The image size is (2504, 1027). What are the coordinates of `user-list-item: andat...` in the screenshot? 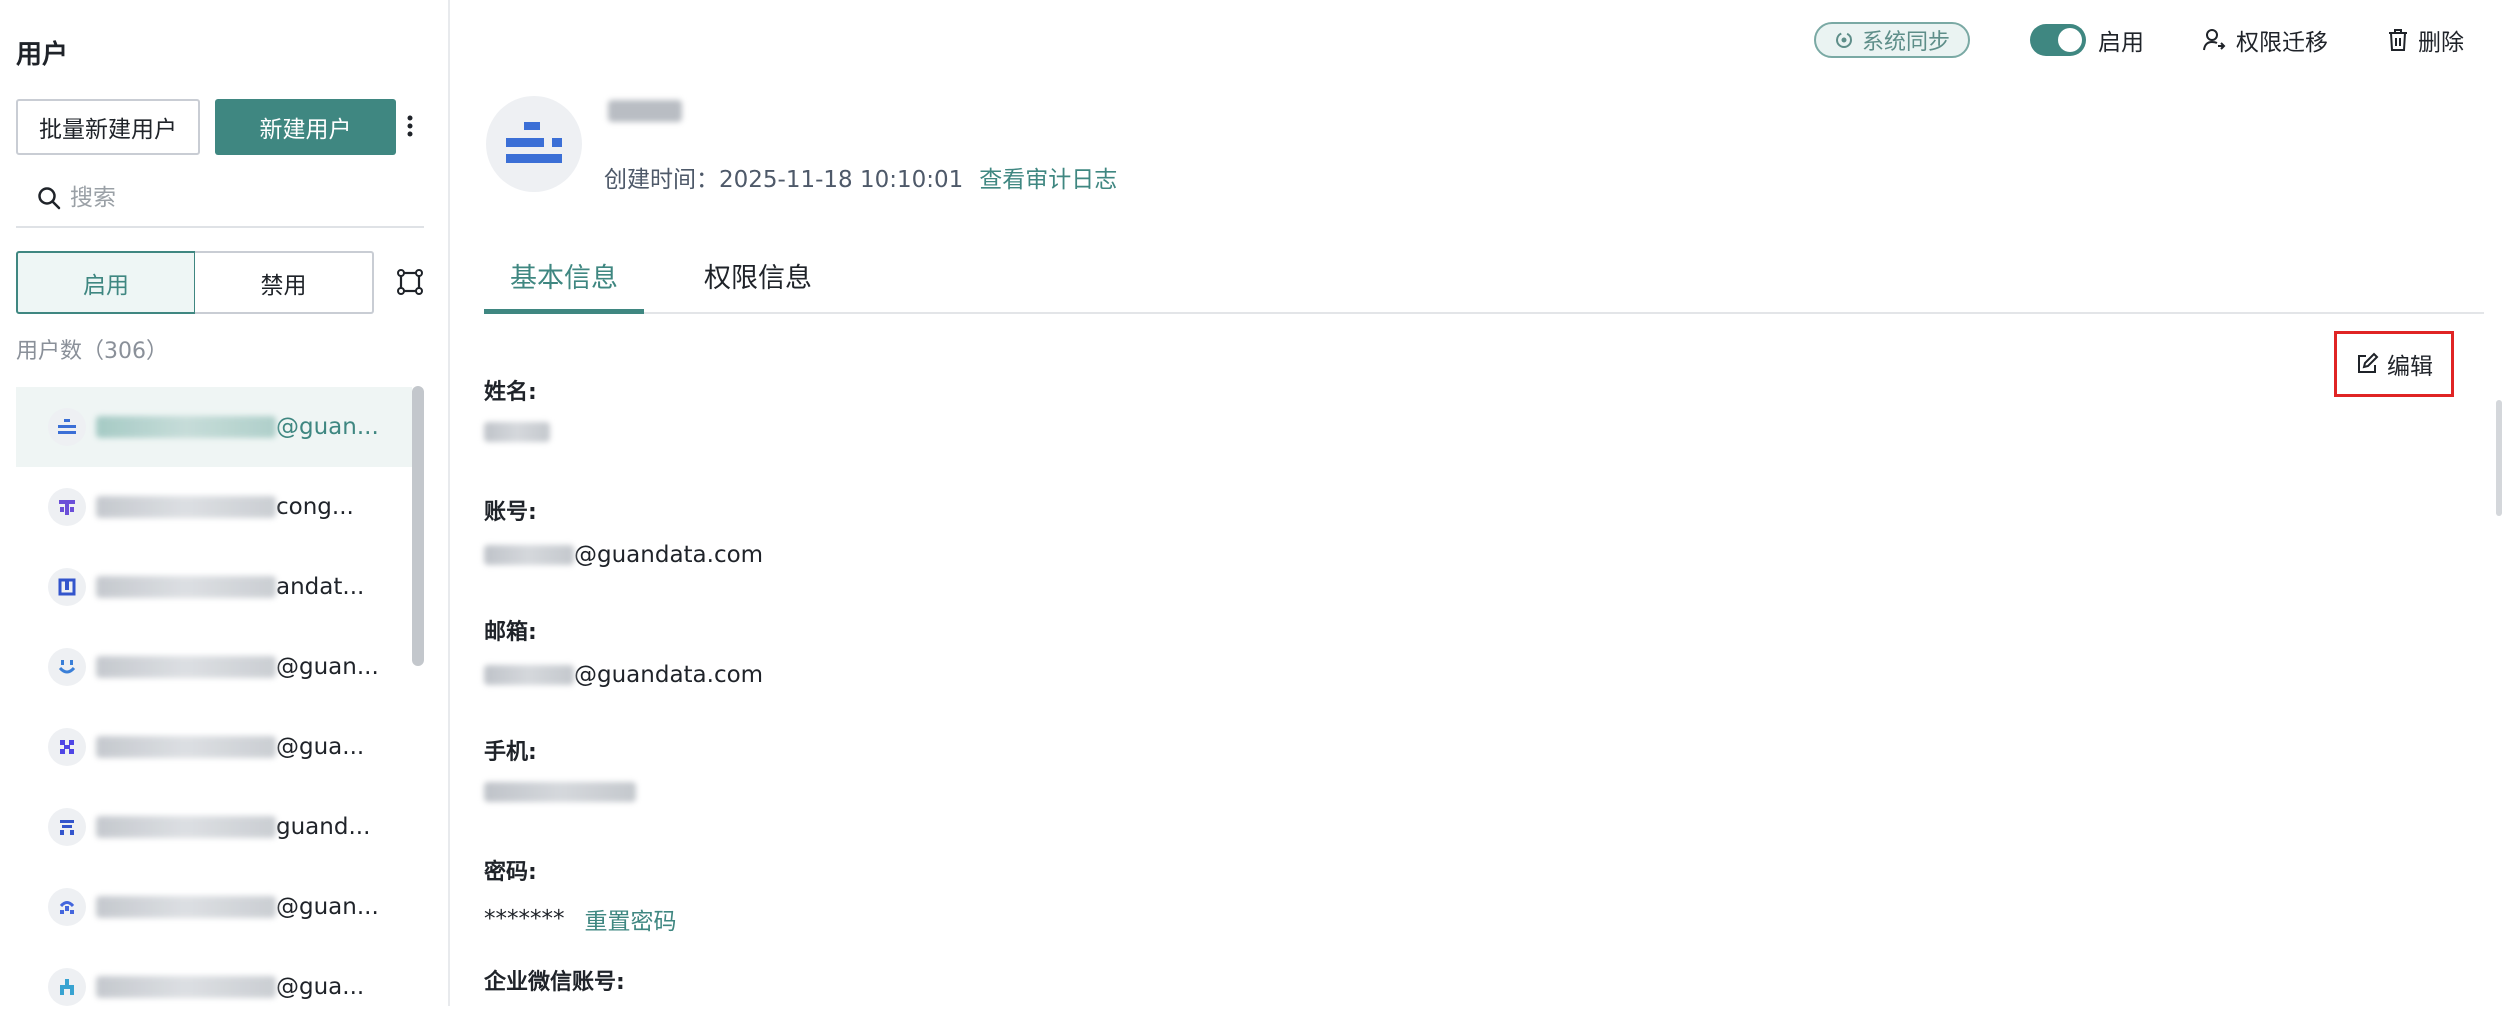 It's located at (214, 587).